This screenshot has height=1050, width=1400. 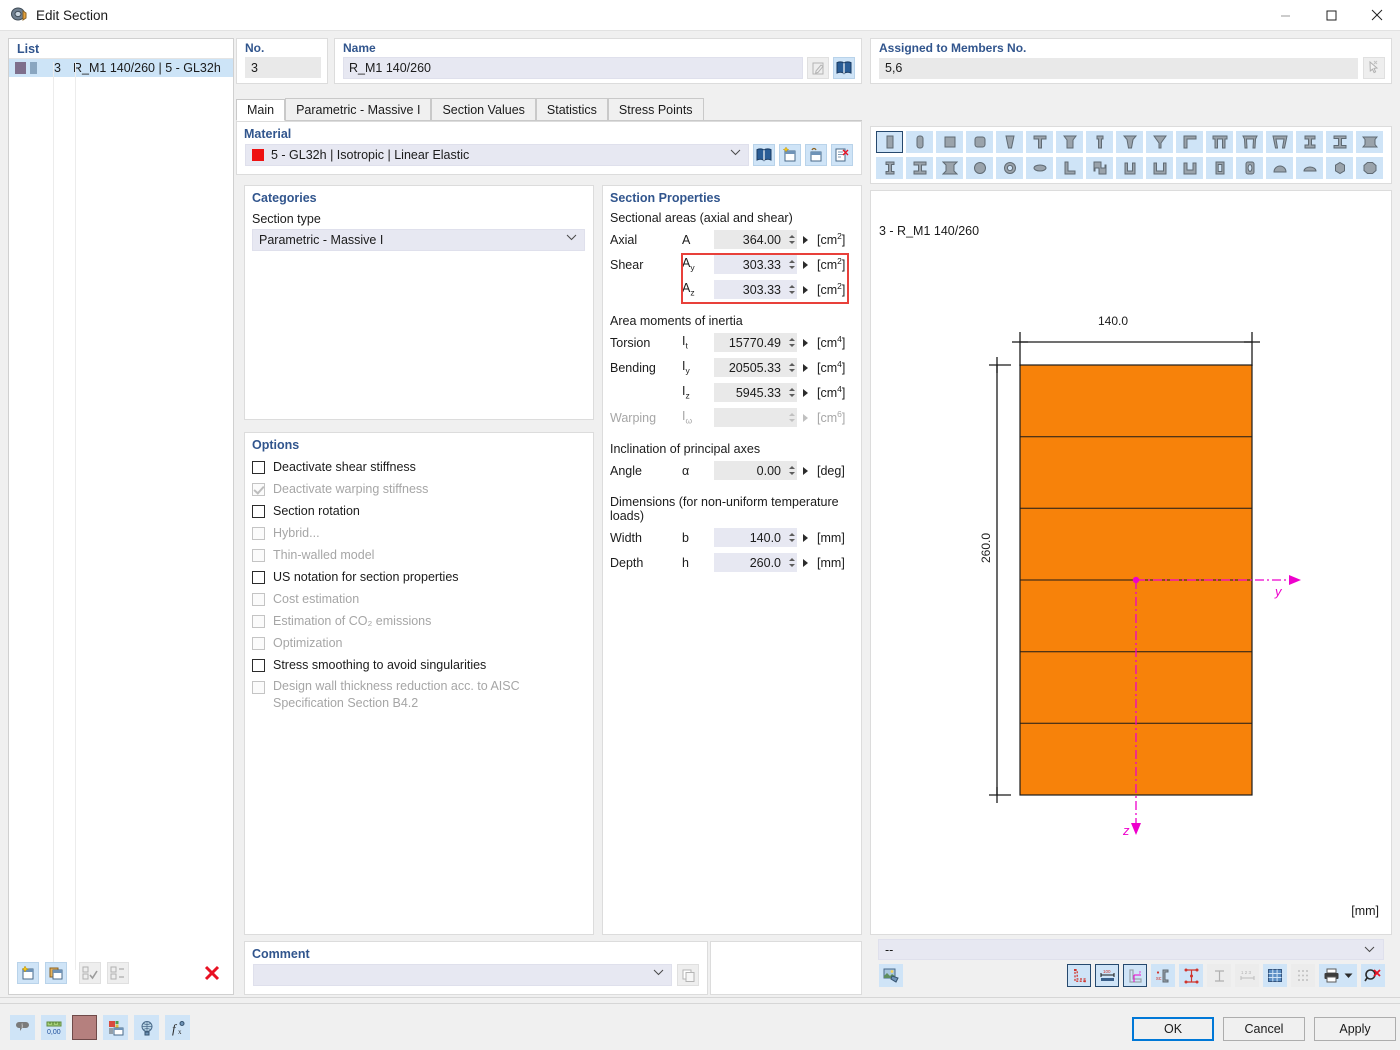 I want to click on torsion-inertia-spinner, so click(x=791, y=342).